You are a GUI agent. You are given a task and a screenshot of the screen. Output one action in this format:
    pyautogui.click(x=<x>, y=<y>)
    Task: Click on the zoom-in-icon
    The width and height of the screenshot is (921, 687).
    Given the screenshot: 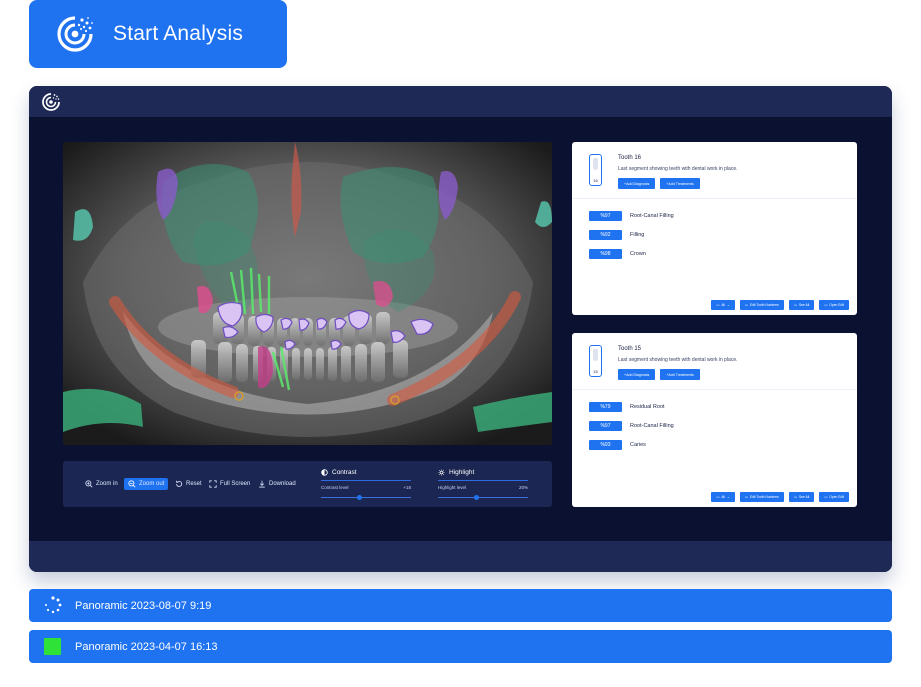 What is the action you would take?
    pyautogui.click(x=89, y=484)
    